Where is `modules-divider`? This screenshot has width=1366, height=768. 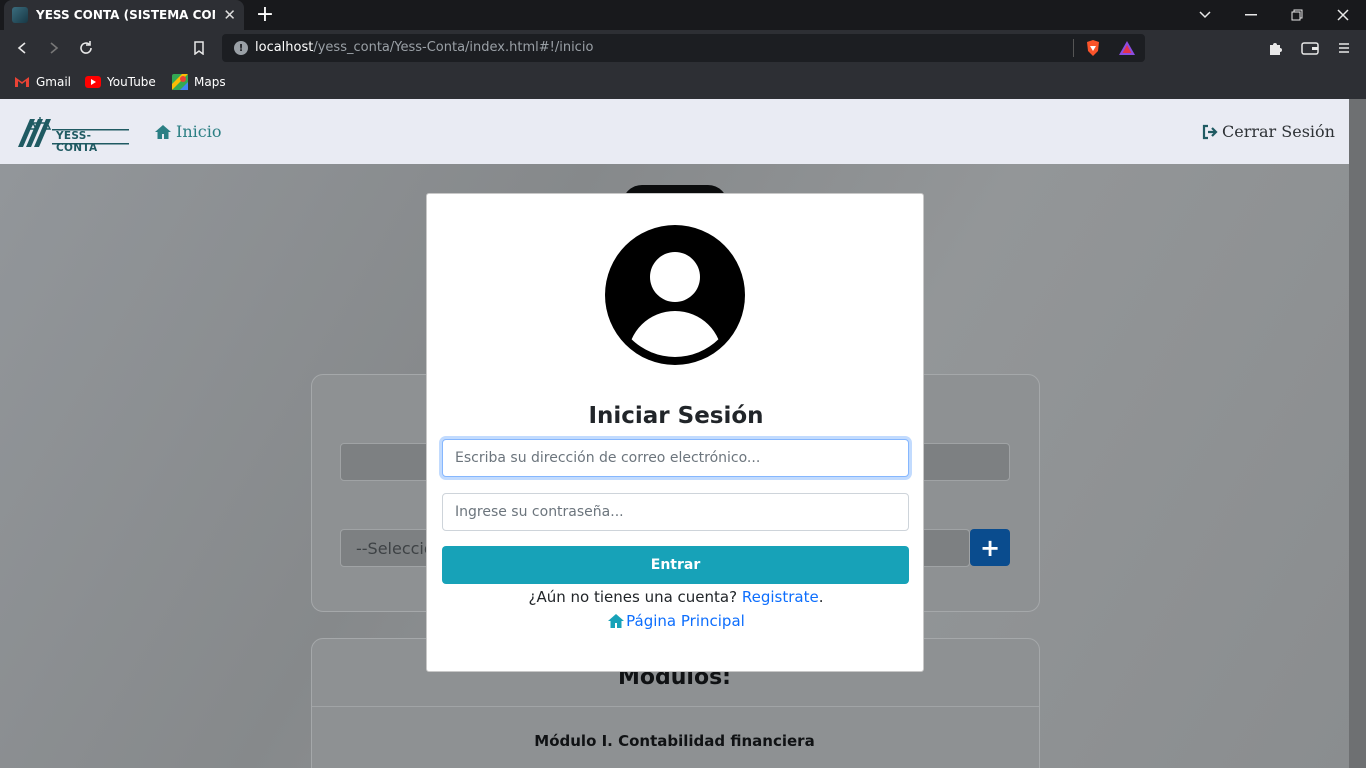 modules-divider is located at coordinates (675, 706).